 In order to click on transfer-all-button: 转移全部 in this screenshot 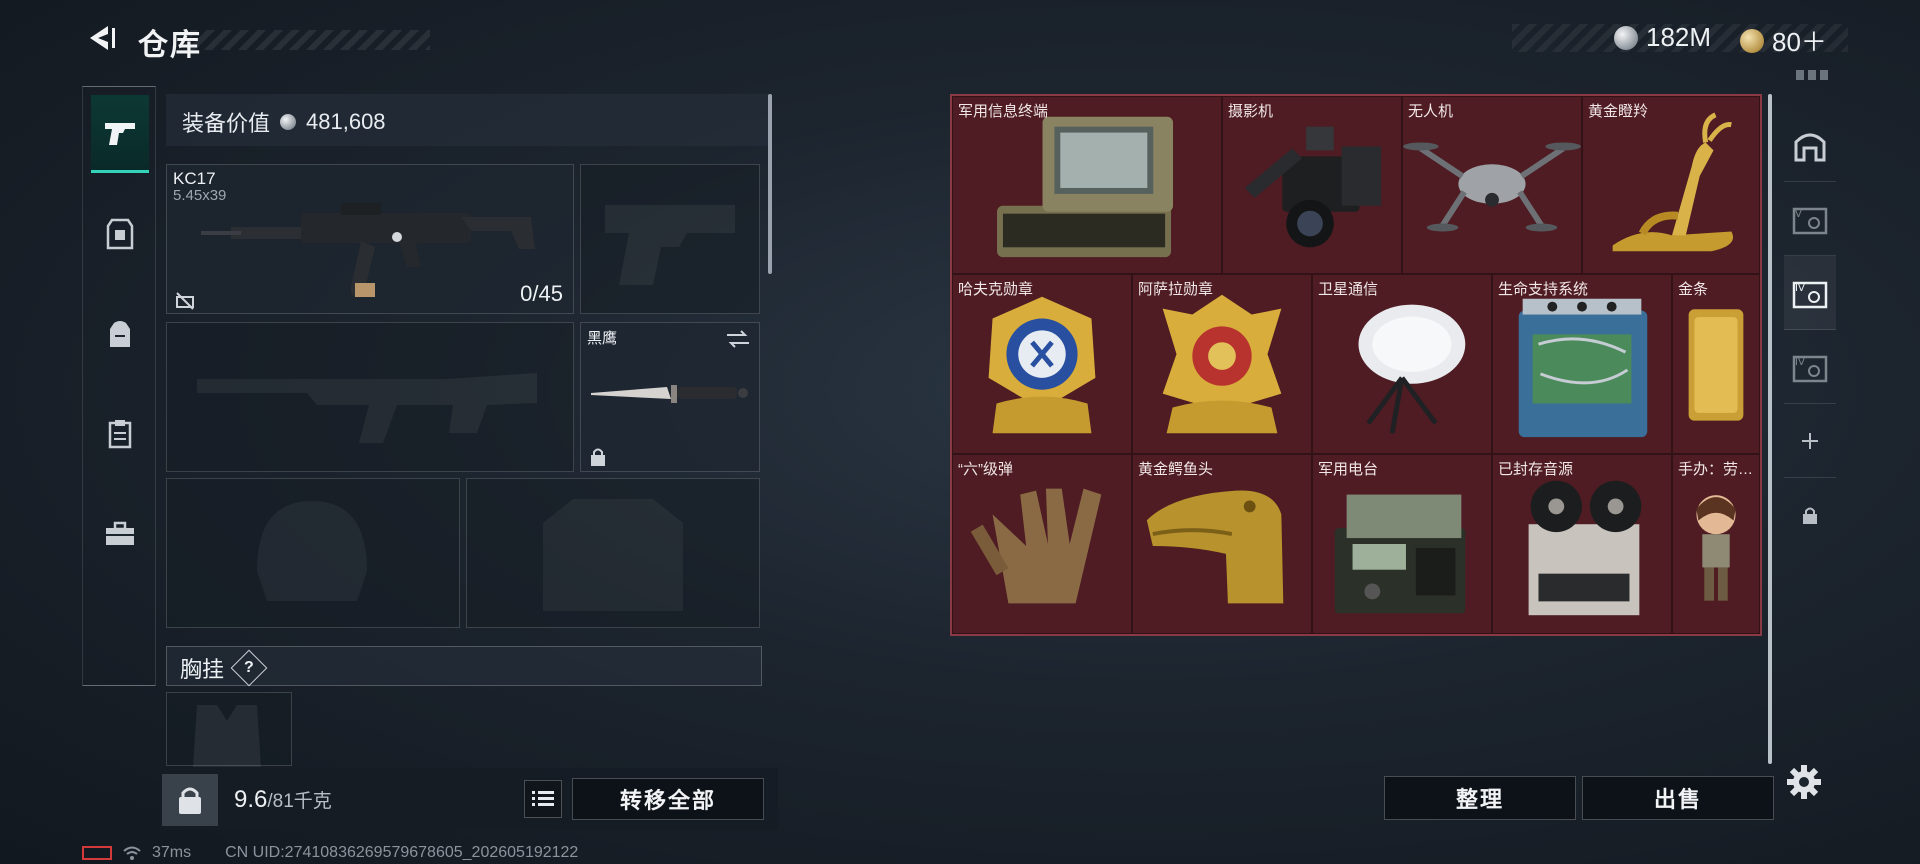, I will do `click(668, 799)`.